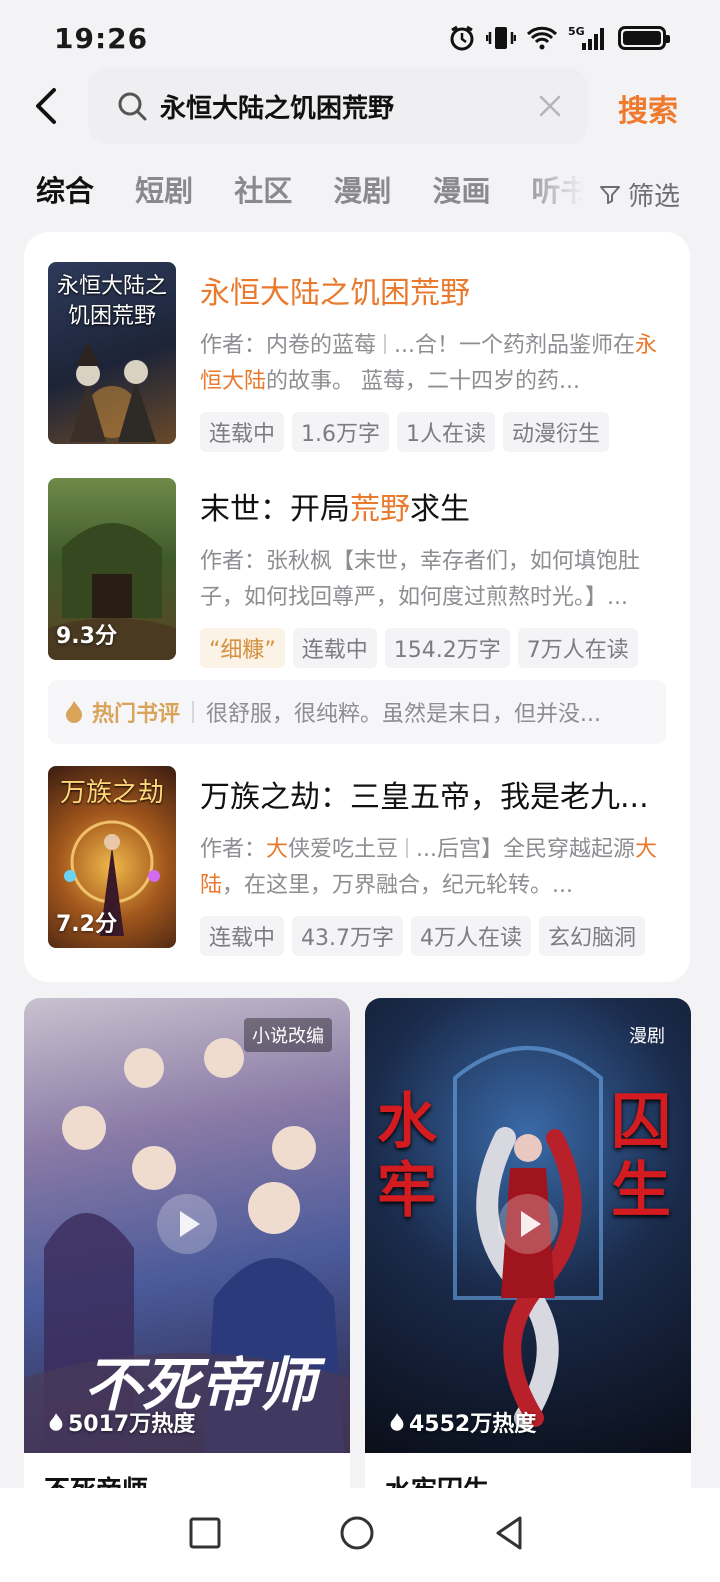  Describe the element at coordinates (509, 1533) in the screenshot. I see `back-nav-icon` at that location.